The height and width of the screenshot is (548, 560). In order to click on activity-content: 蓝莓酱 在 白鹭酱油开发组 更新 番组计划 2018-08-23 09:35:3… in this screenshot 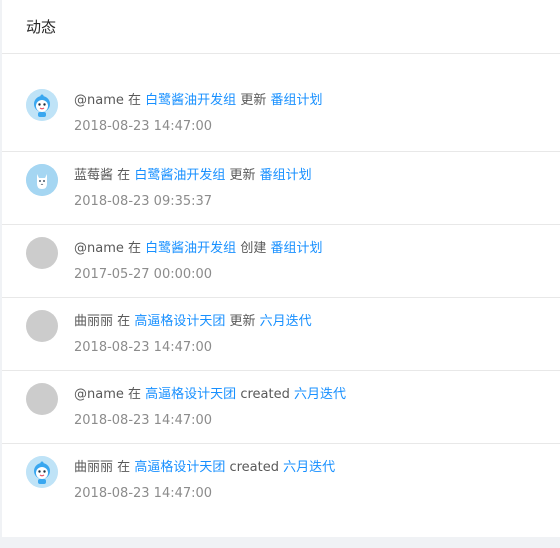, I will do `click(317, 189)`.